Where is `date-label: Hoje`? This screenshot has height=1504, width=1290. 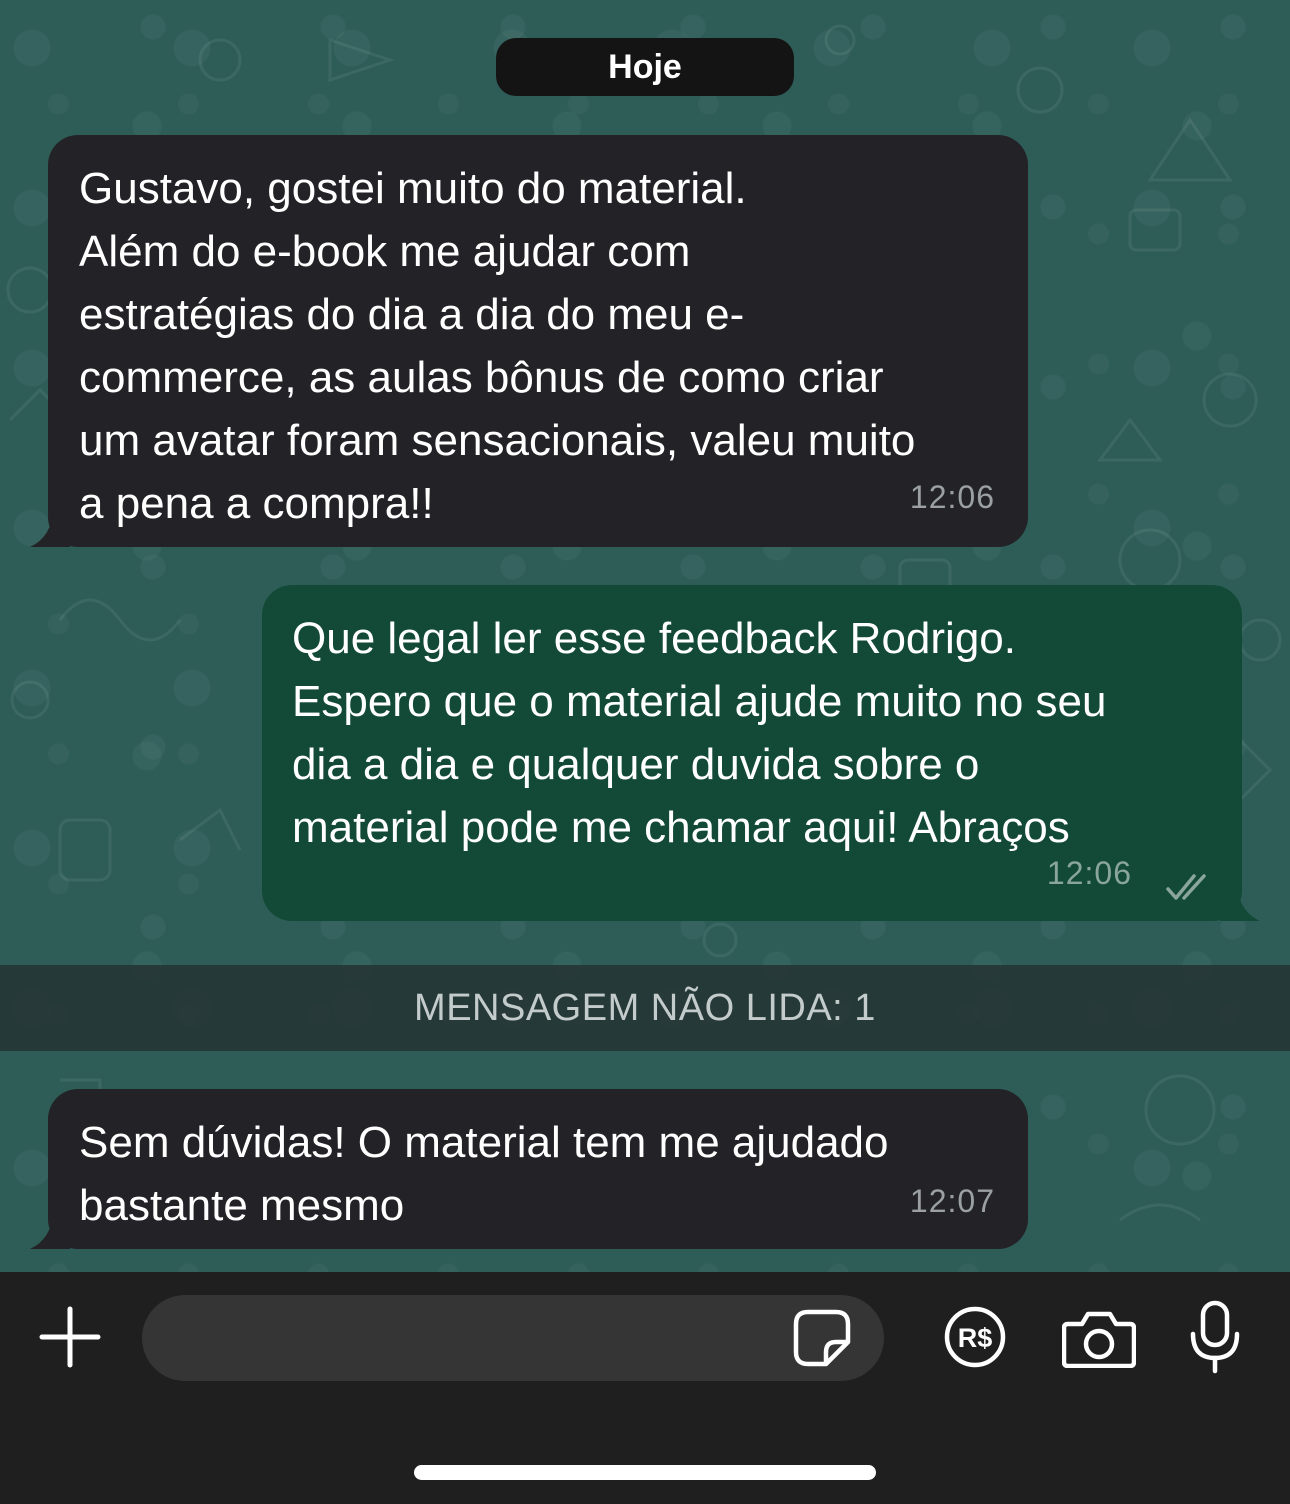 date-label: Hoje is located at coordinates (645, 66).